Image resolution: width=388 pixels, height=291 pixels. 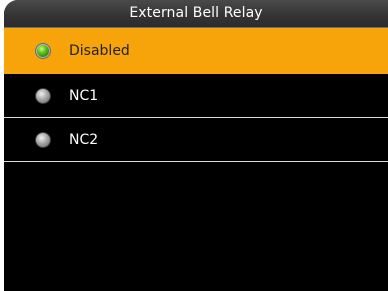 I want to click on option-nc1: NC1, so click(x=196, y=96).